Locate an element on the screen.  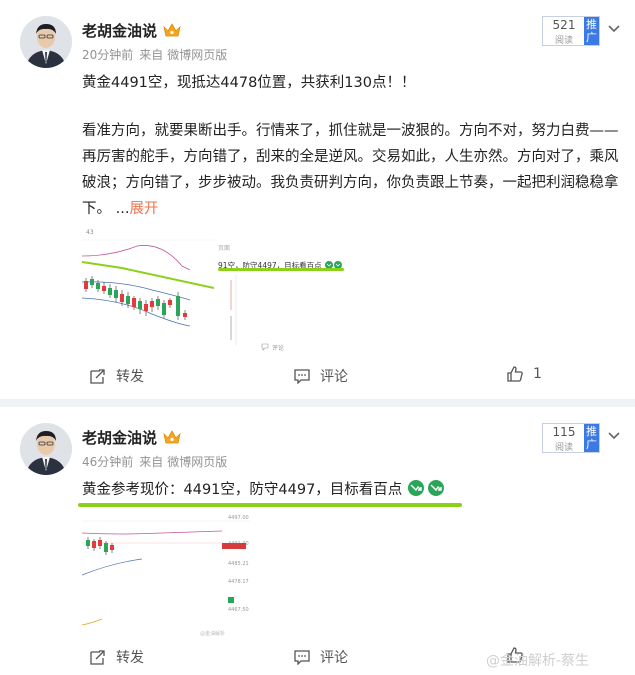
image-short-text: 页面 is located at coordinates (224, 248).